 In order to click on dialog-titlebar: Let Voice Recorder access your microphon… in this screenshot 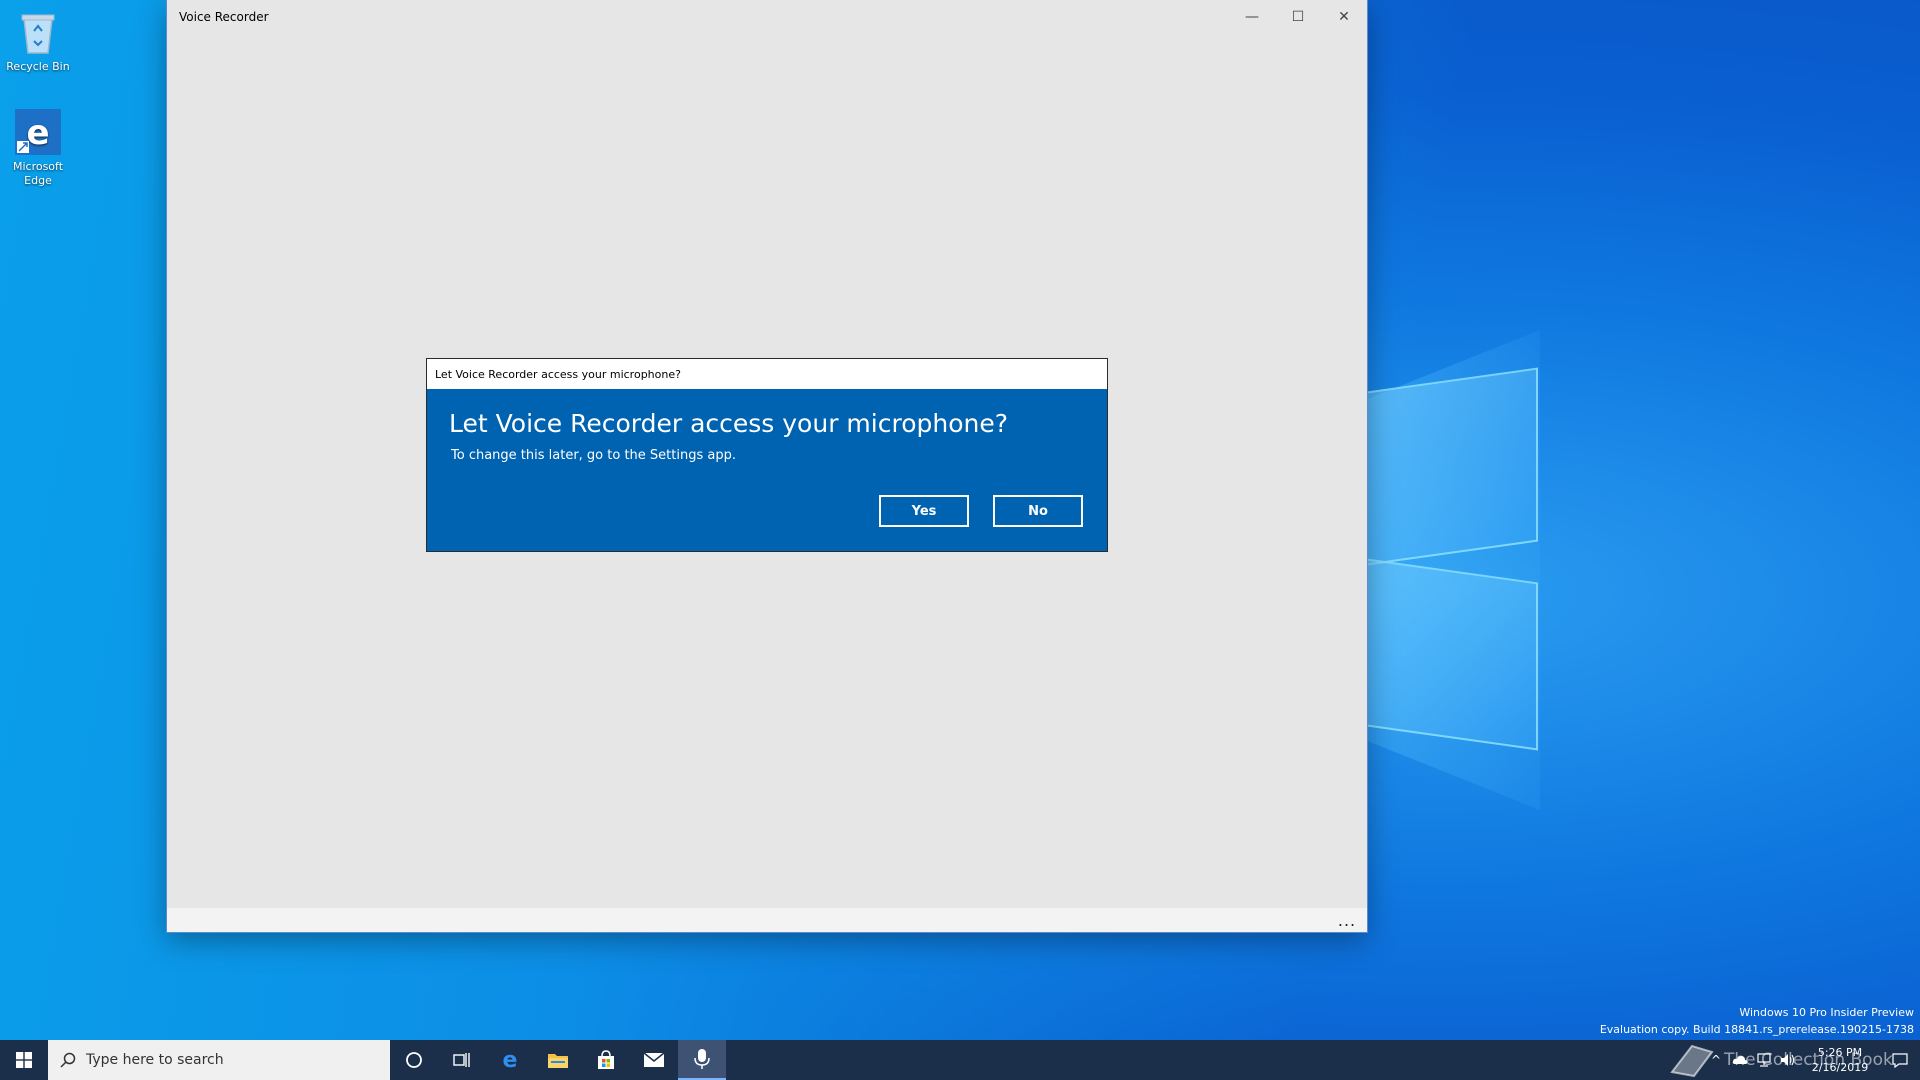, I will do `click(767, 374)`.